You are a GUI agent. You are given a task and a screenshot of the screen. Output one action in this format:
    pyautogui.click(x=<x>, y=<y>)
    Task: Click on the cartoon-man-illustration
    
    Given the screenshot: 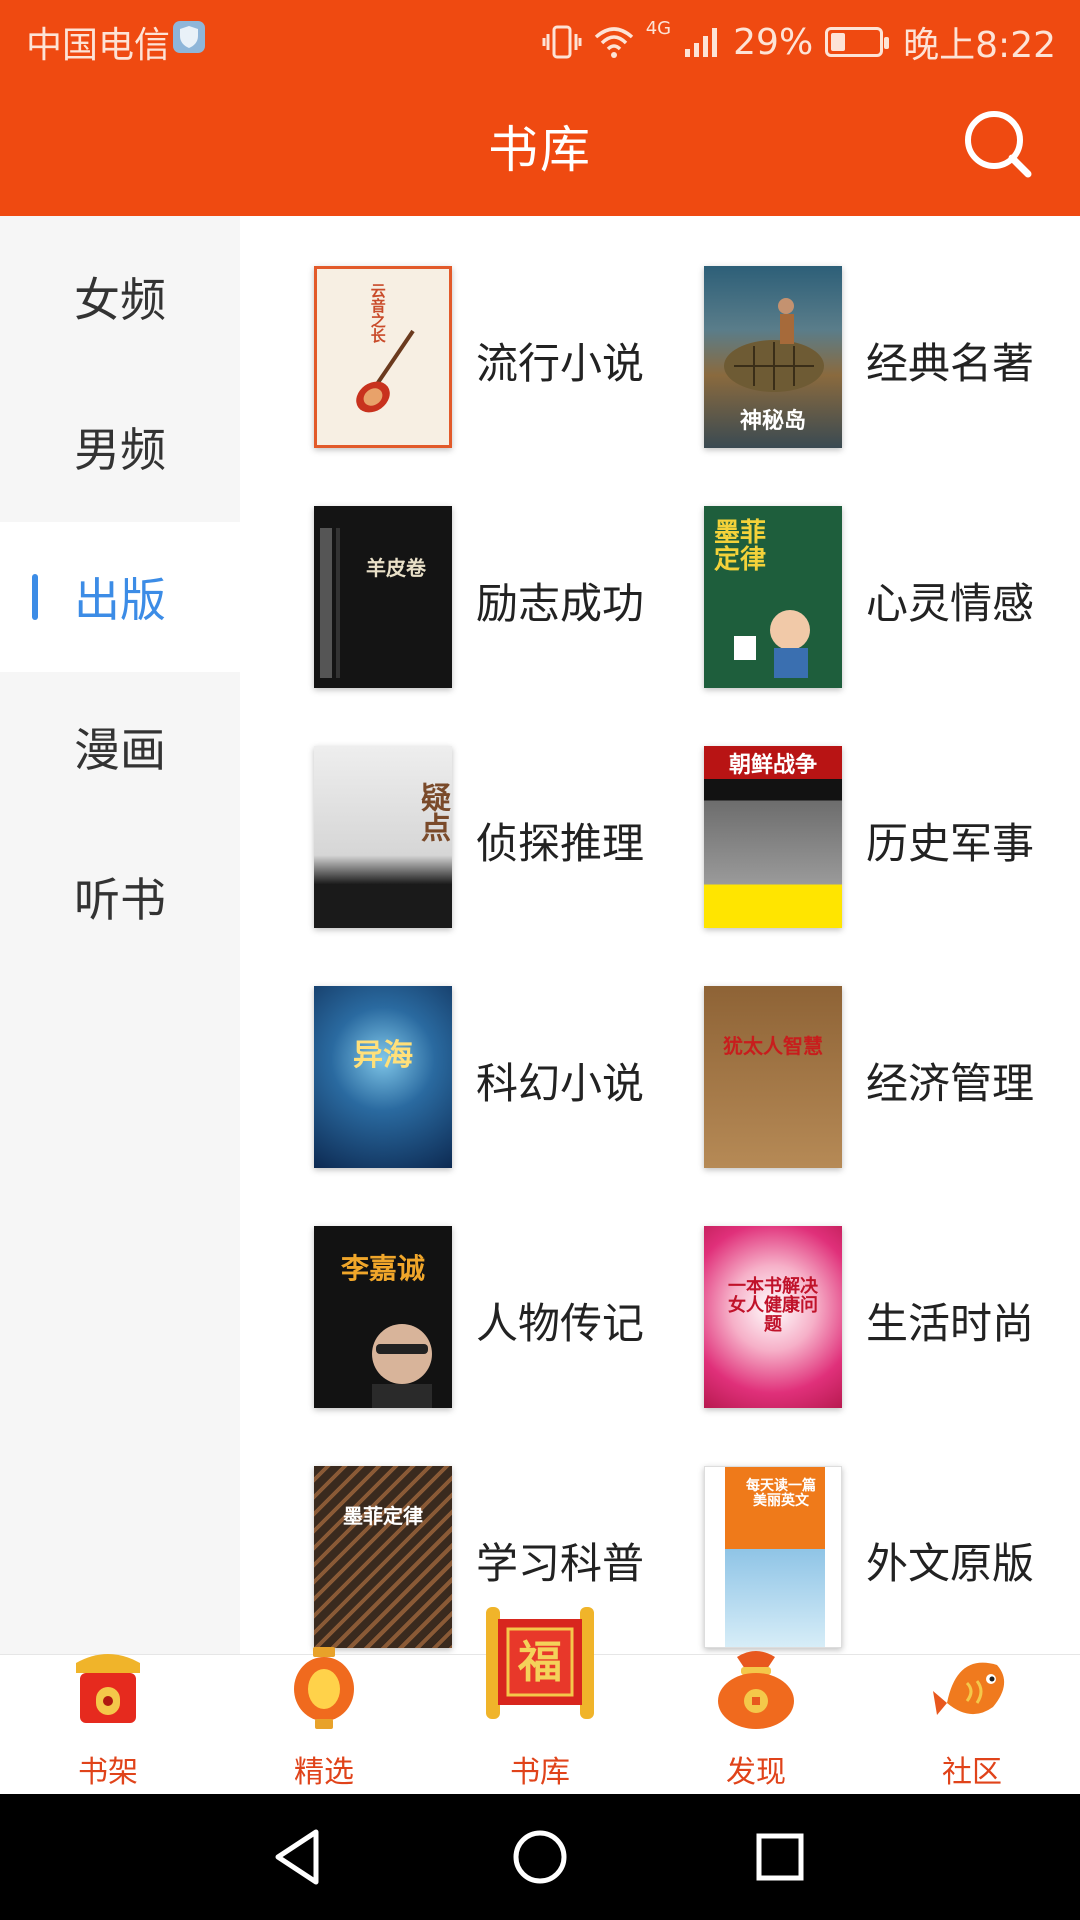 What is the action you would take?
    pyautogui.click(x=772, y=644)
    